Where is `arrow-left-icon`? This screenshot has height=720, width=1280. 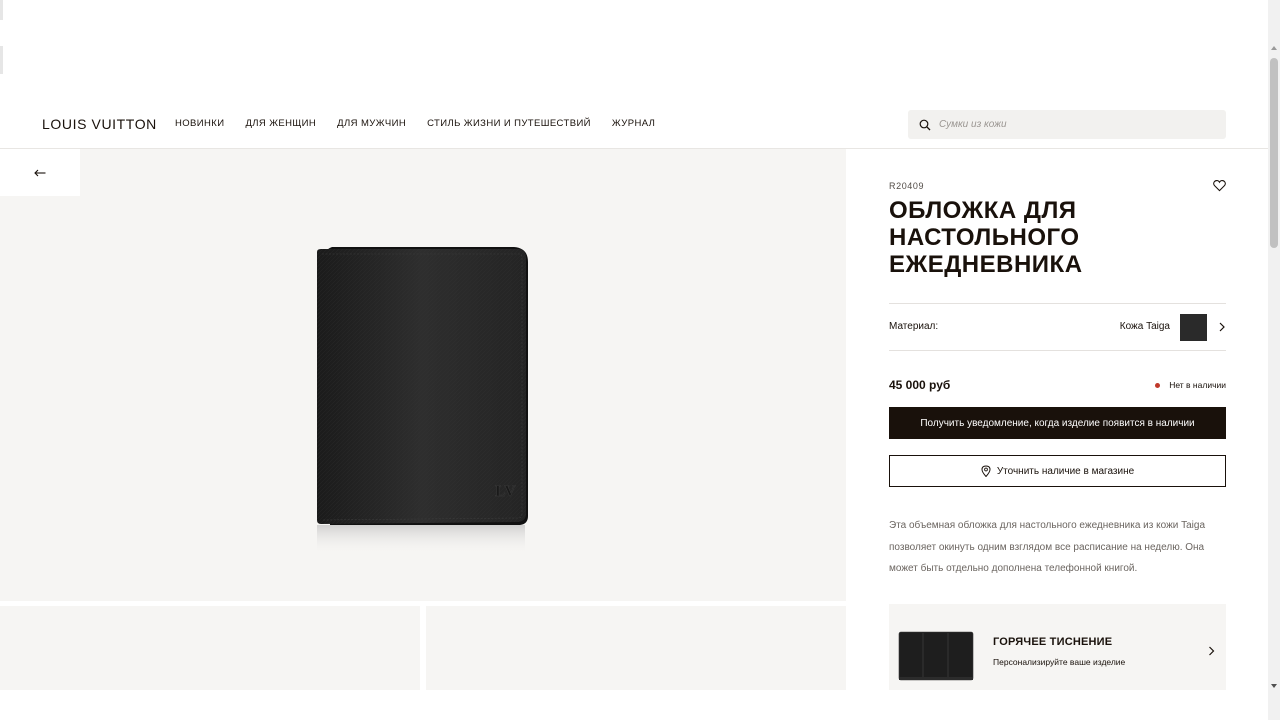 arrow-left-icon is located at coordinates (40, 172).